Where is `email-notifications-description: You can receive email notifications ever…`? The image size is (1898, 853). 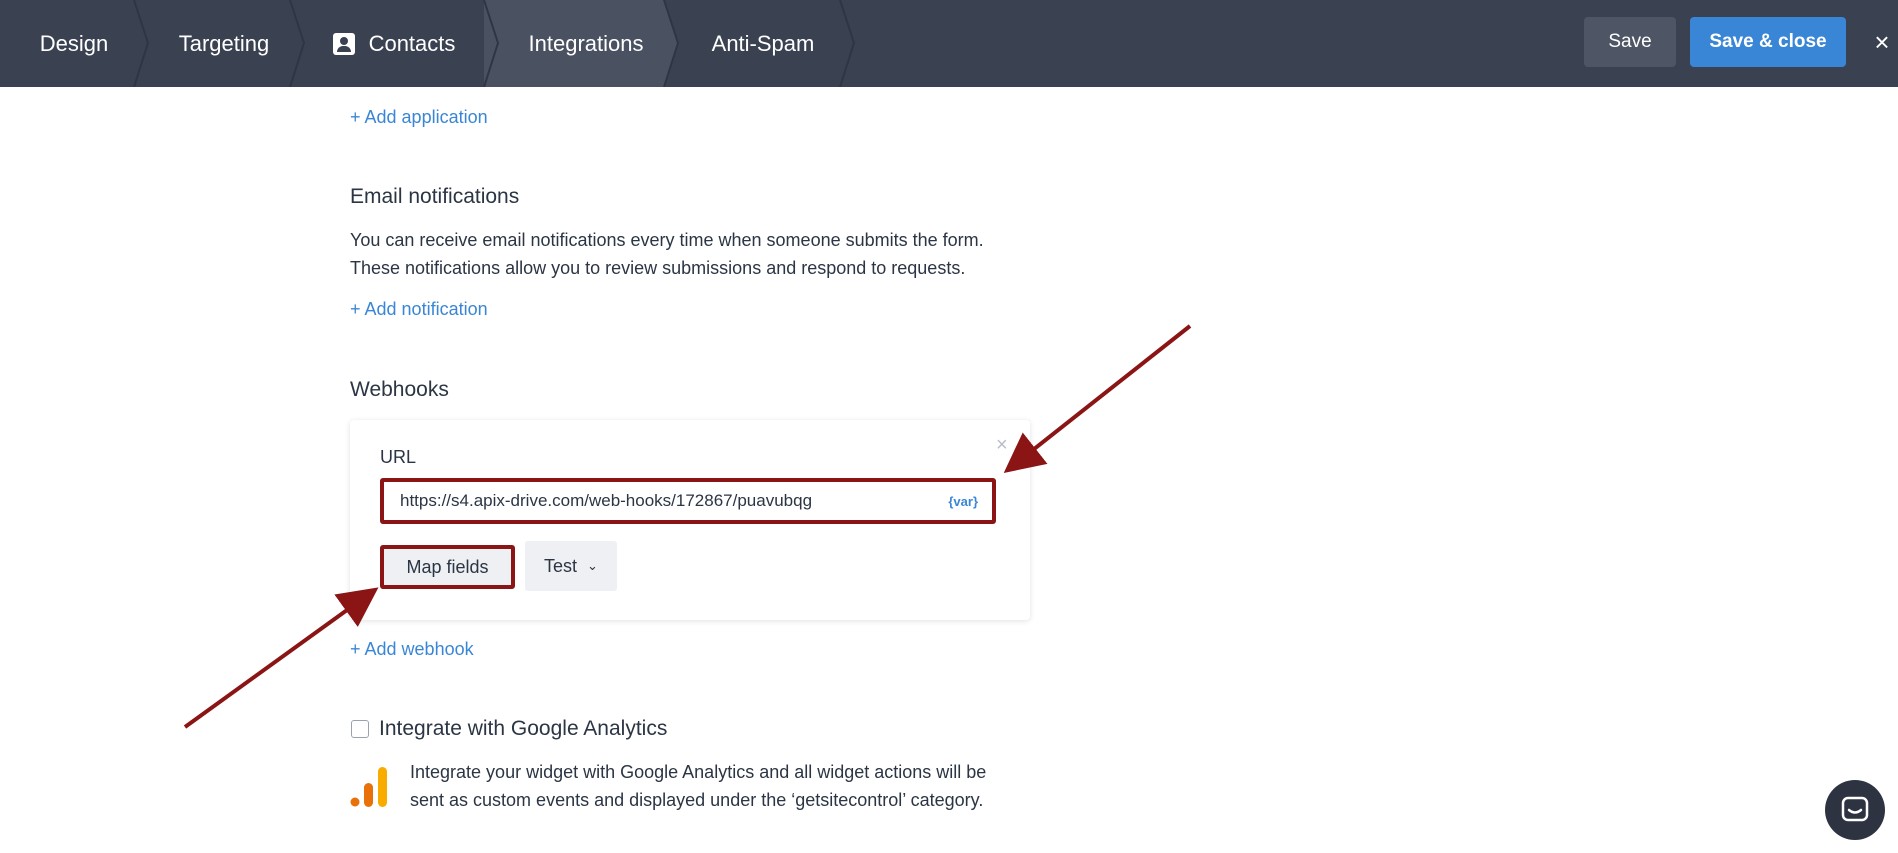 email-notifications-description: You can receive email notifications ever… is located at coordinates (667, 254).